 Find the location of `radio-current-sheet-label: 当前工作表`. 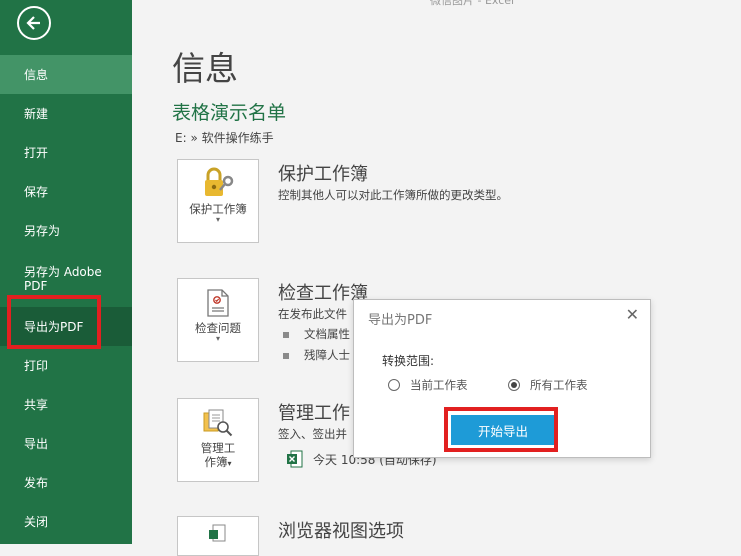

radio-current-sheet-label: 当前工作表 is located at coordinates (439, 385).